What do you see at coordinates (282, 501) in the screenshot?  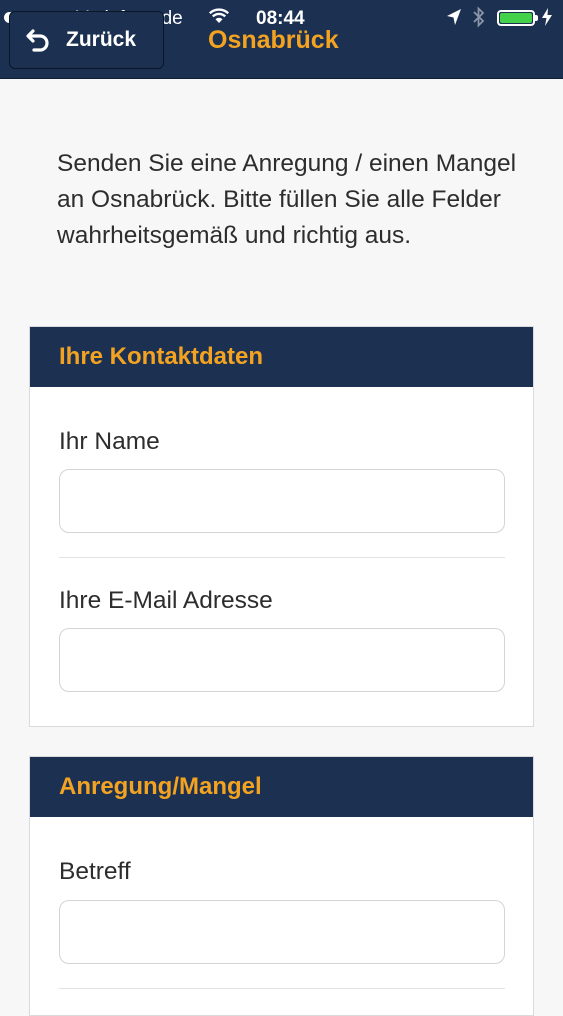 I see `name-input` at bounding box center [282, 501].